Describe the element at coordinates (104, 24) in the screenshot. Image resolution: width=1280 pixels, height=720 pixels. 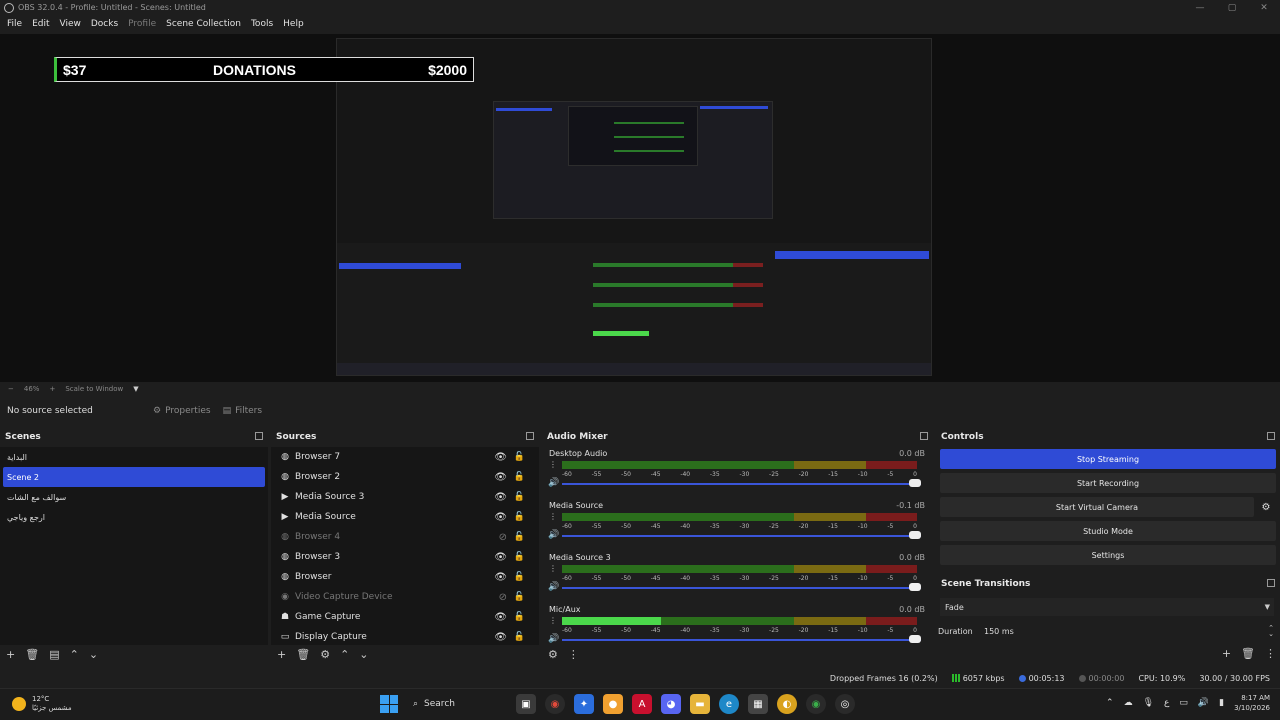
I see `menu-docks: Docks` at that location.